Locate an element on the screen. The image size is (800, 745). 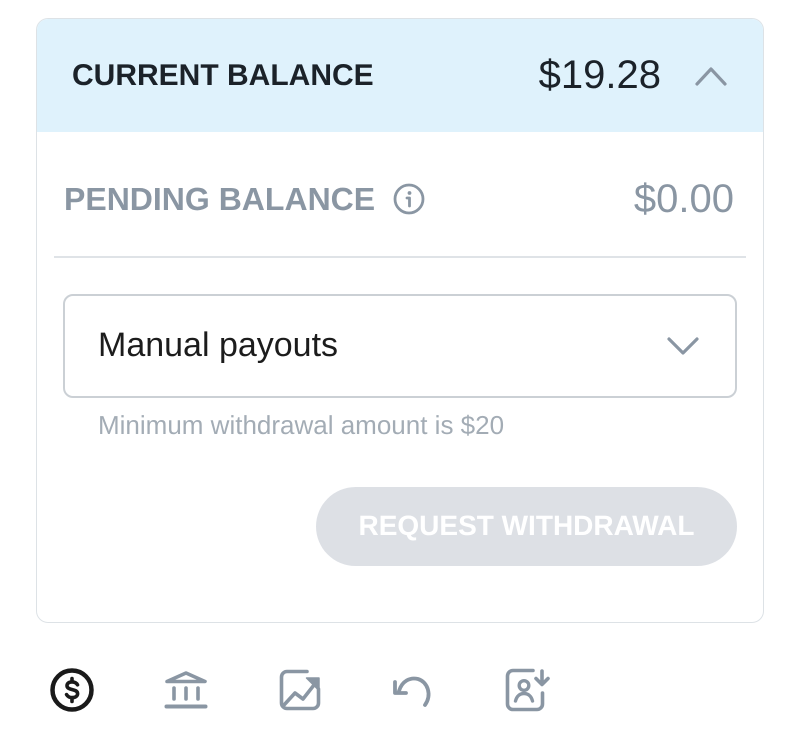
chart-icon is located at coordinates (300, 690).